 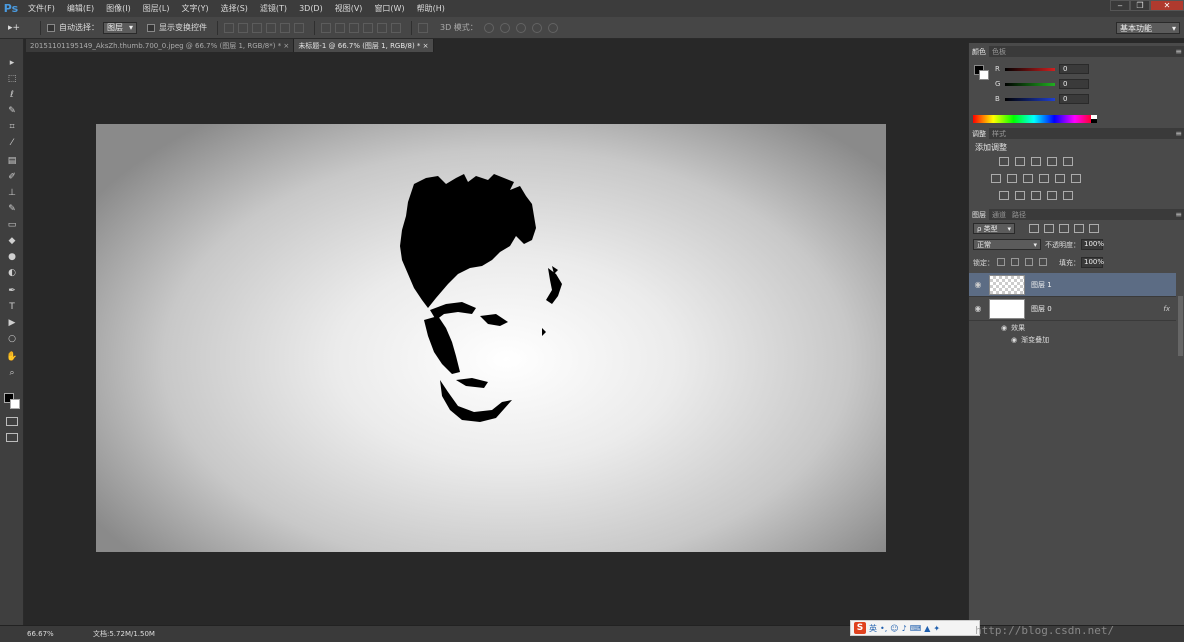 What do you see at coordinates (12, 257) in the screenshot?
I see `blur-tool-icon: ●` at bounding box center [12, 257].